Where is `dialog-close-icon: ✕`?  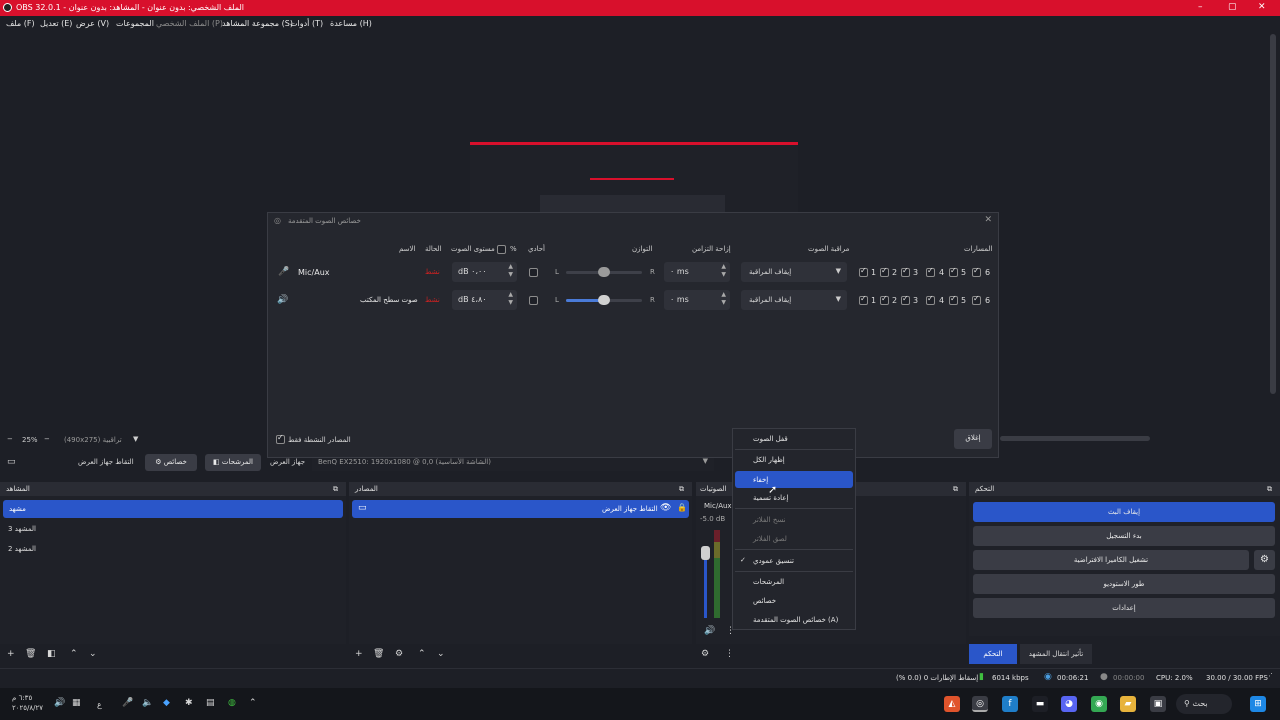
dialog-close-icon: ✕ is located at coordinates (988, 220).